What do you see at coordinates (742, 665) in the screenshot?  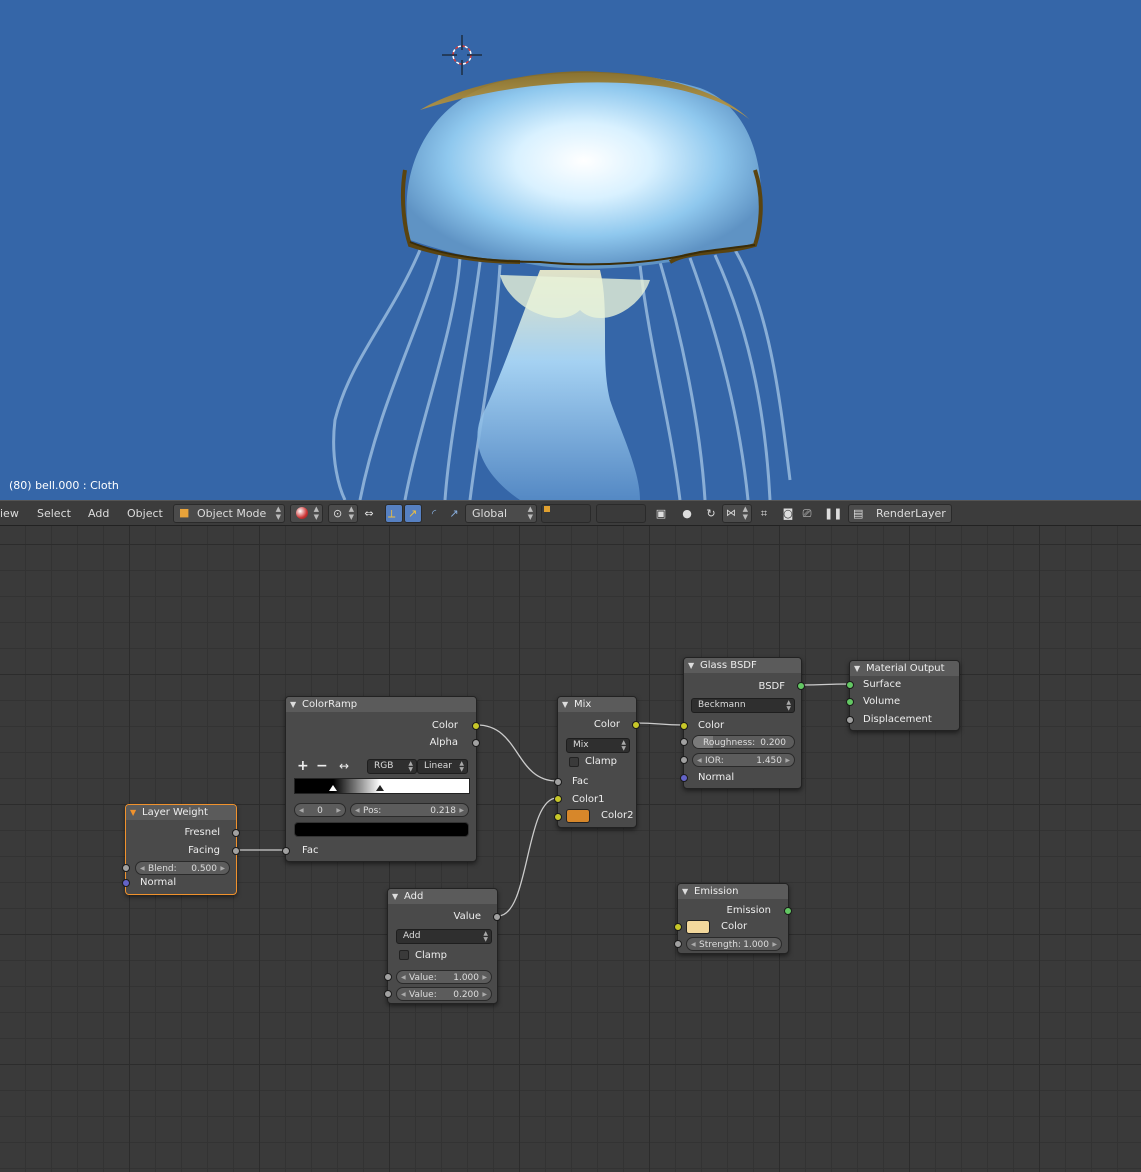 I see `node-header: ▼ Glass BSDF` at bounding box center [742, 665].